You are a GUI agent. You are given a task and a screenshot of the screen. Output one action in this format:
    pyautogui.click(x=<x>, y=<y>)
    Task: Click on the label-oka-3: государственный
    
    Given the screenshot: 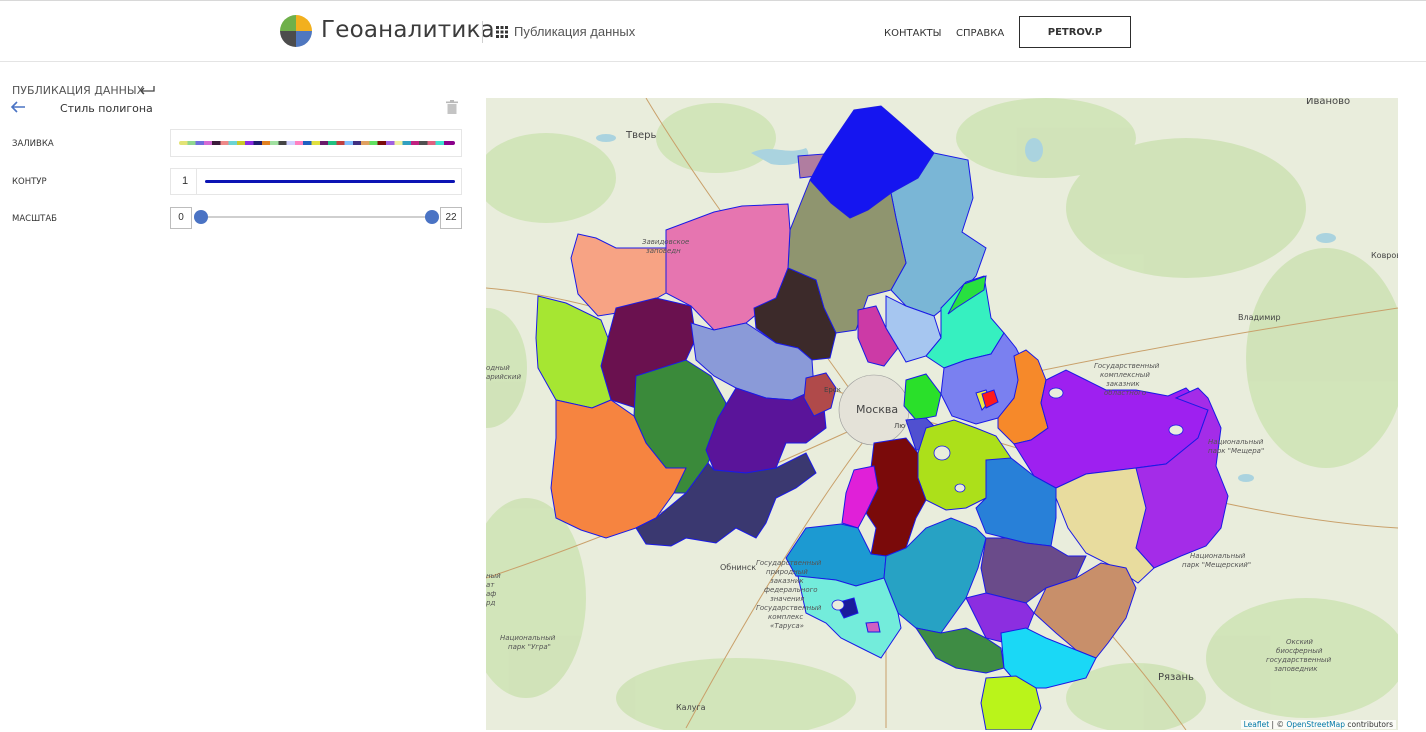 What is the action you would take?
    pyautogui.click(x=1299, y=660)
    